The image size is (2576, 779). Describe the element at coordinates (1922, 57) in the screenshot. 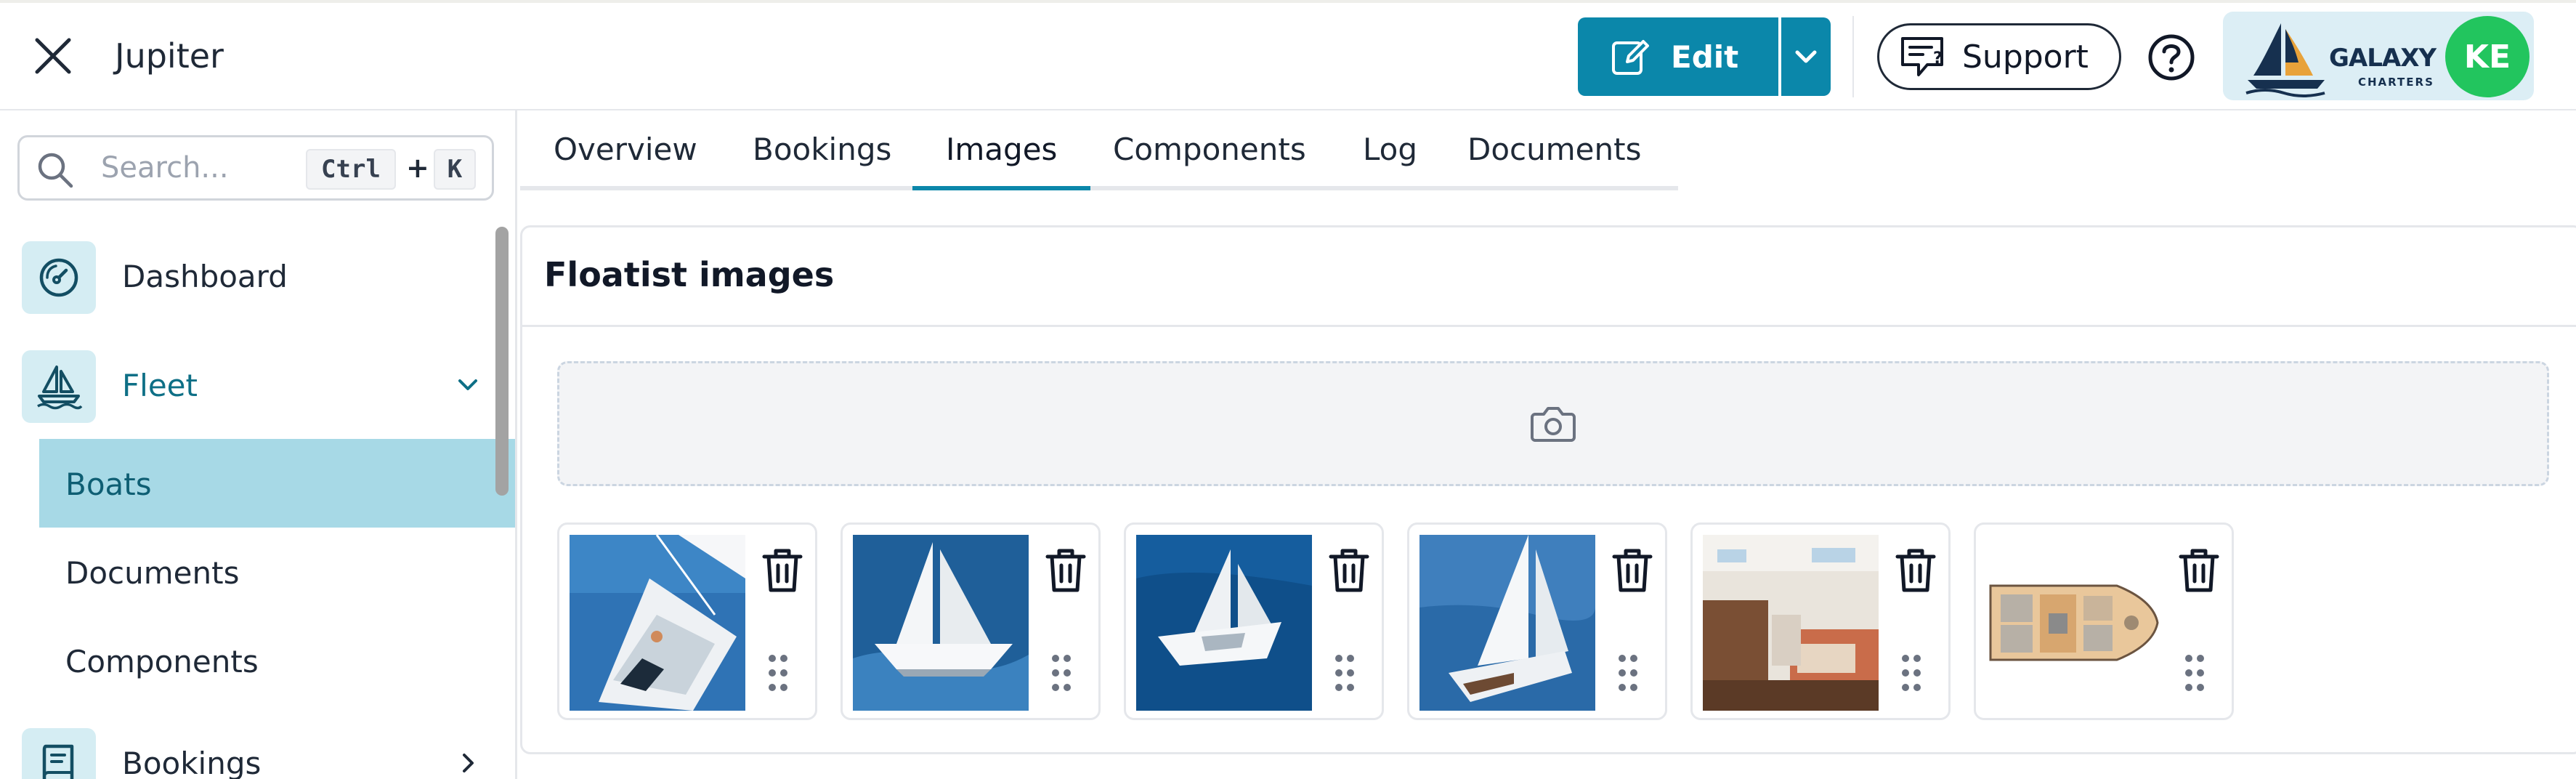

I see `support-chat-icon: ?` at that location.